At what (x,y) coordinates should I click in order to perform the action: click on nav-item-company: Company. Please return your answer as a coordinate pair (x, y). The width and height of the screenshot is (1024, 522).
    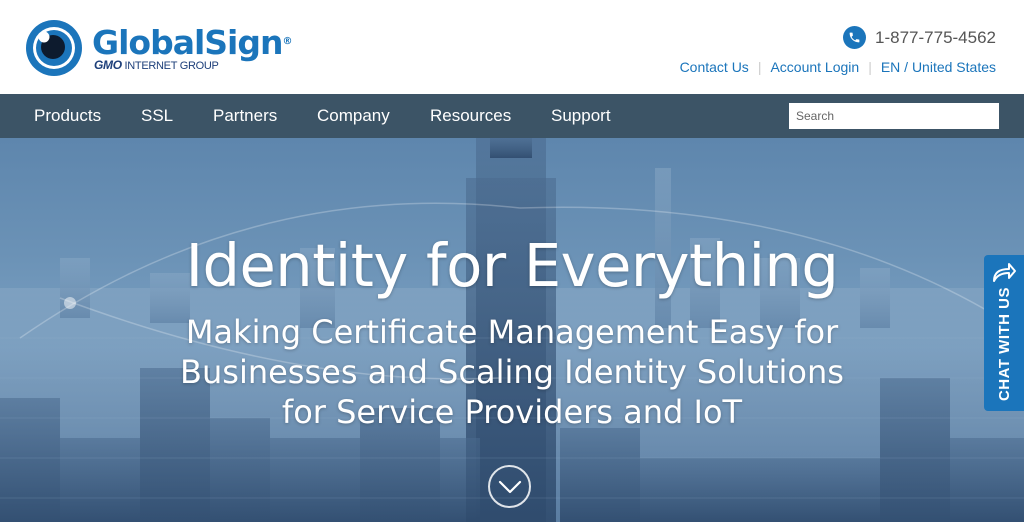
    Looking at the image, I should click on (353, 116).